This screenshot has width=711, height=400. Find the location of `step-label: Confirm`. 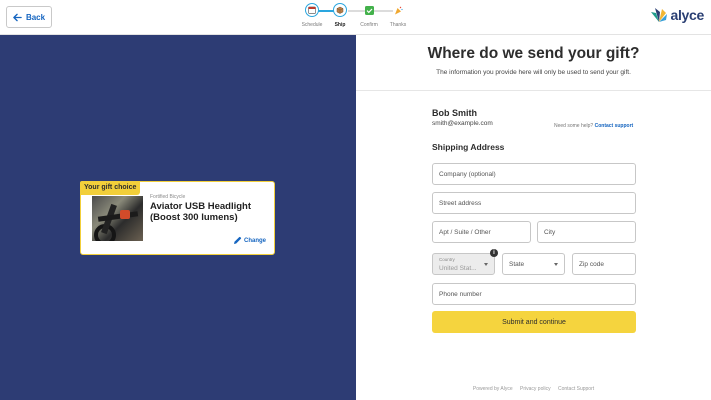

step-label: Confirm is located at coordinates (369, 25).